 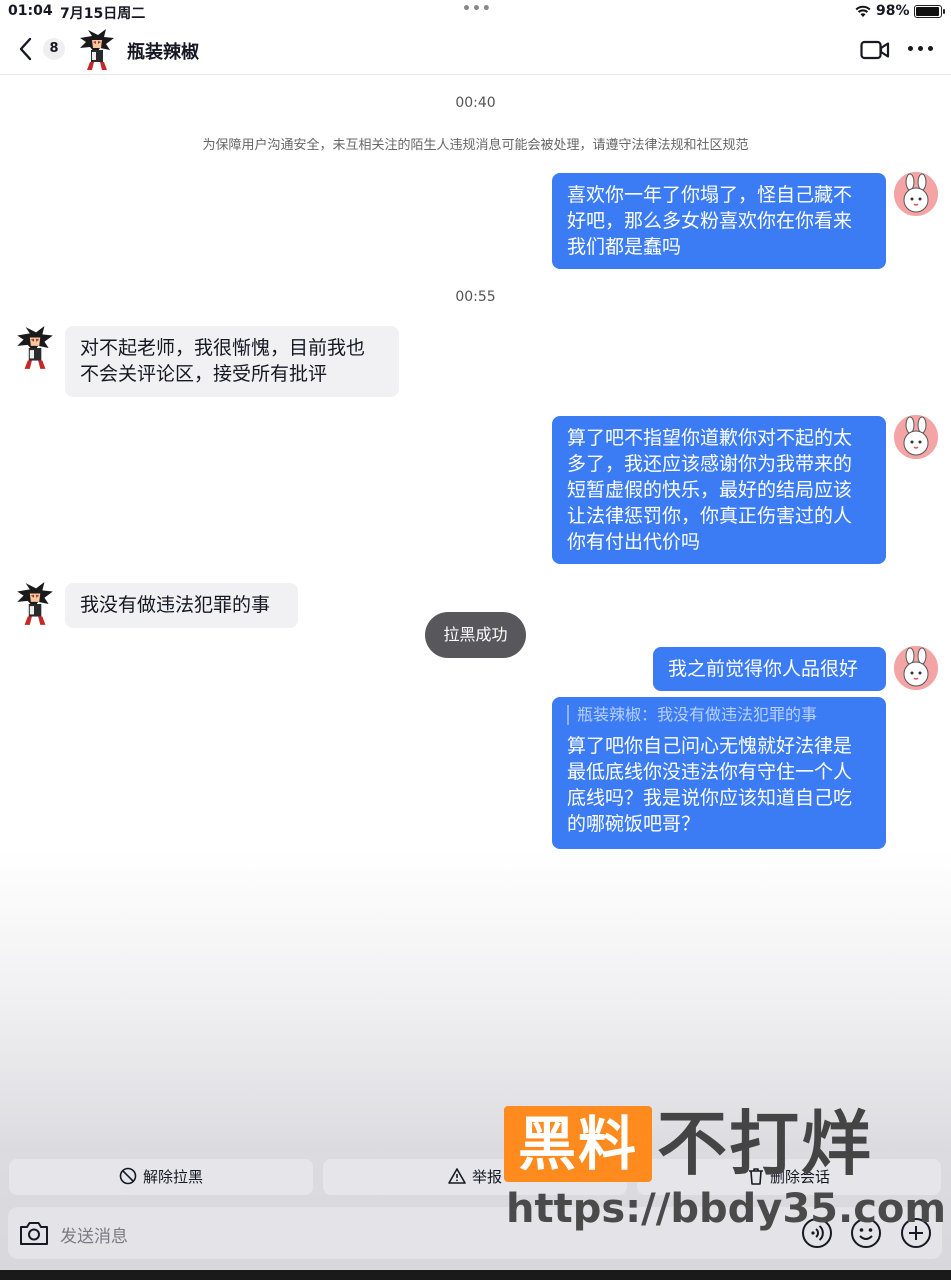 I want to click on message-line: 多了，我还应该感谢你为我带来的, so click(x=710, y=464).